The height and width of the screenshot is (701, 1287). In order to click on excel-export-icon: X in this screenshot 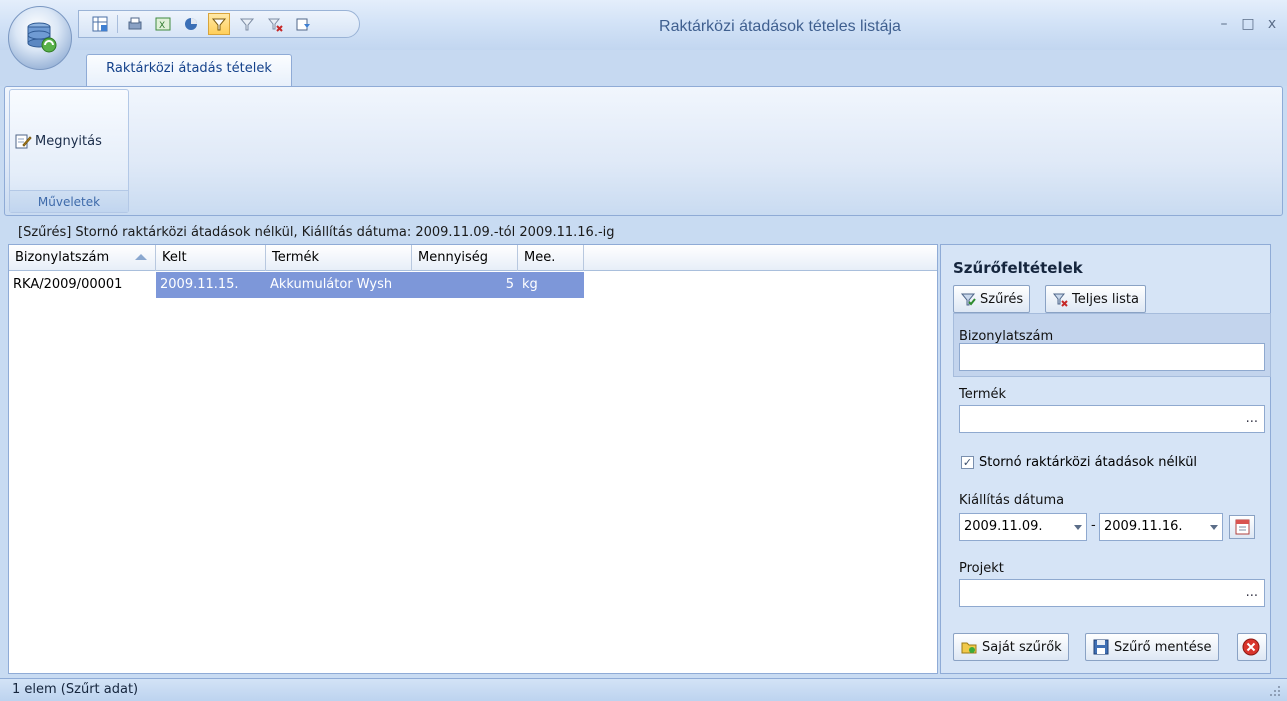, I will do `click(163, 24)`.